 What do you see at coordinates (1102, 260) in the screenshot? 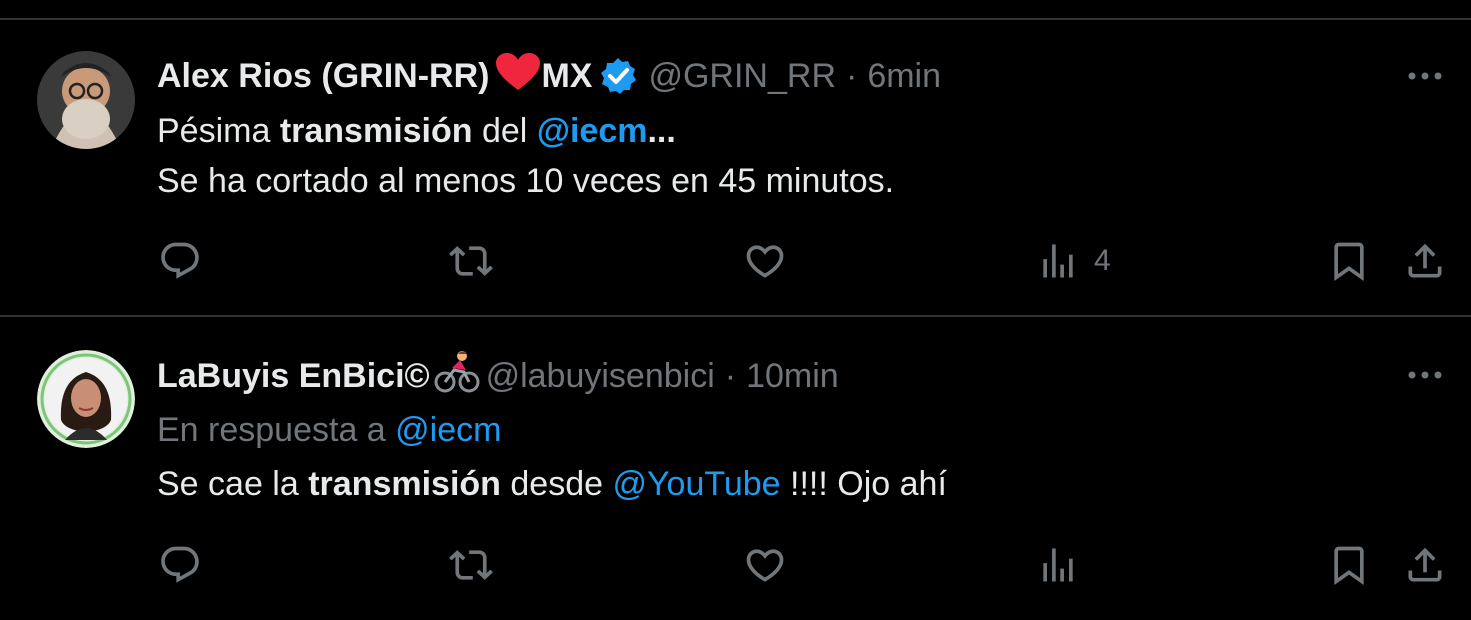
I see `views-count: 4` at bounding box center [1102, 260].